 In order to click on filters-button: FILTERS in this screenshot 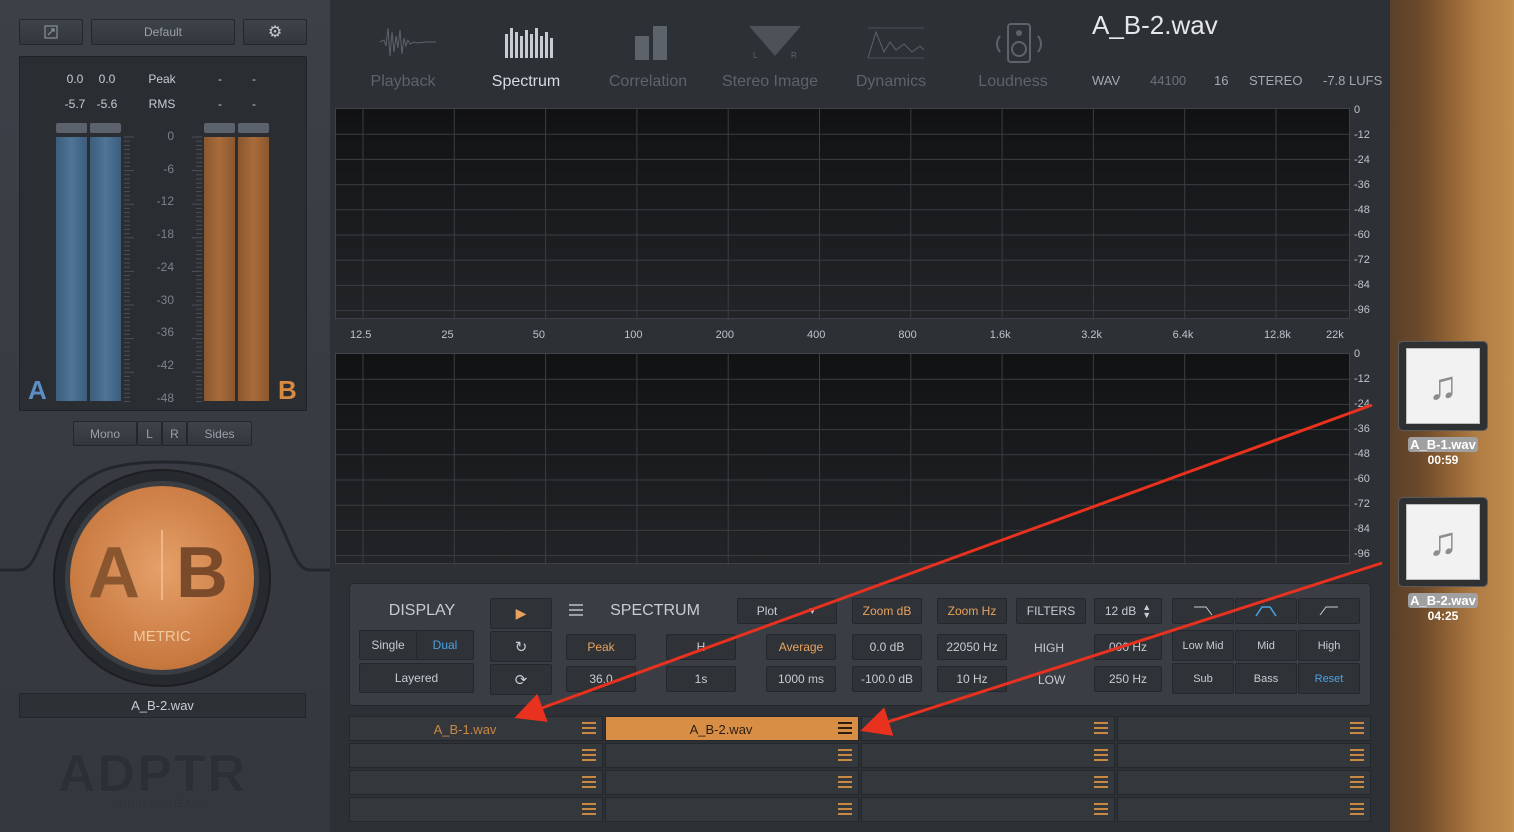, I will do `click(1051, 611)`.